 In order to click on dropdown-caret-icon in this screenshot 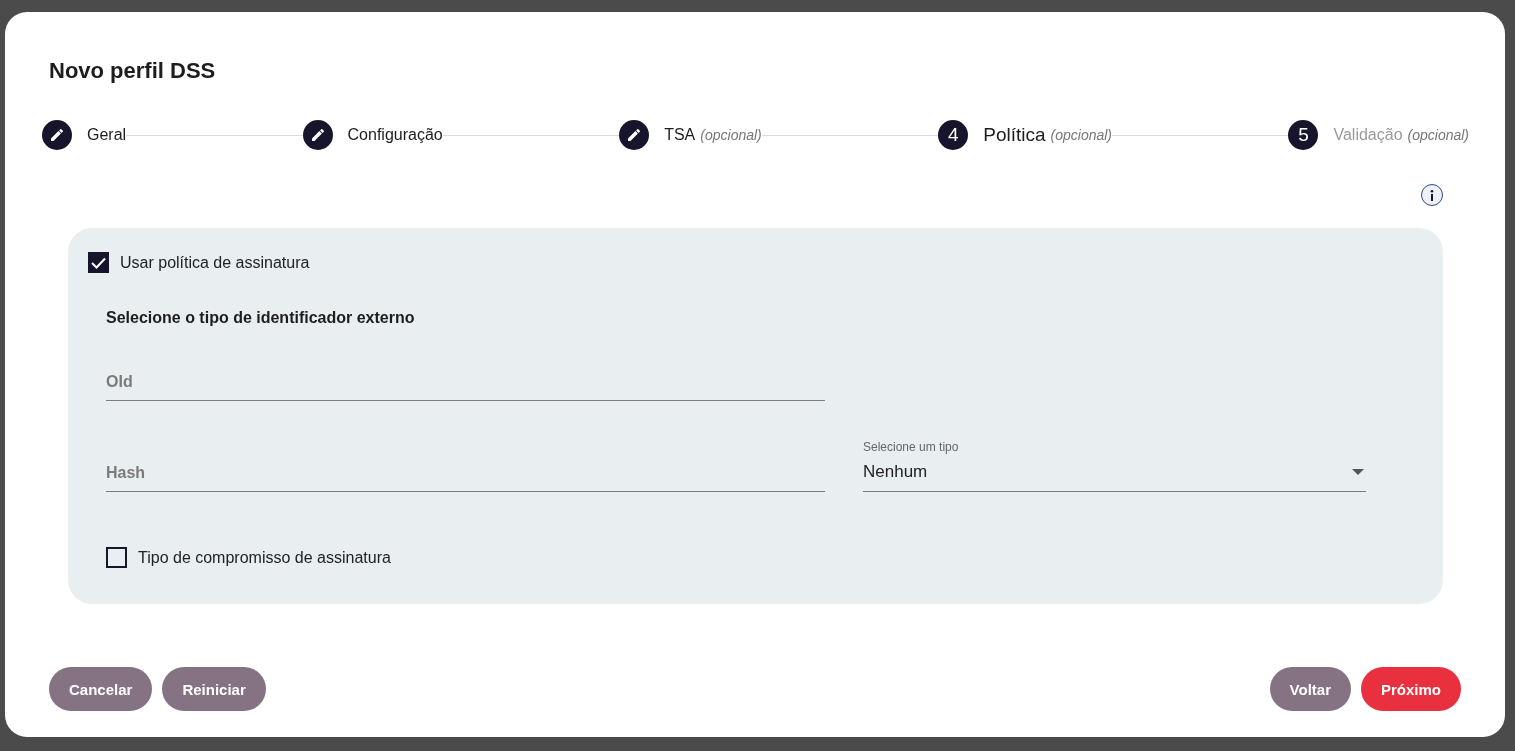, I will do `click(1358, 472)`.